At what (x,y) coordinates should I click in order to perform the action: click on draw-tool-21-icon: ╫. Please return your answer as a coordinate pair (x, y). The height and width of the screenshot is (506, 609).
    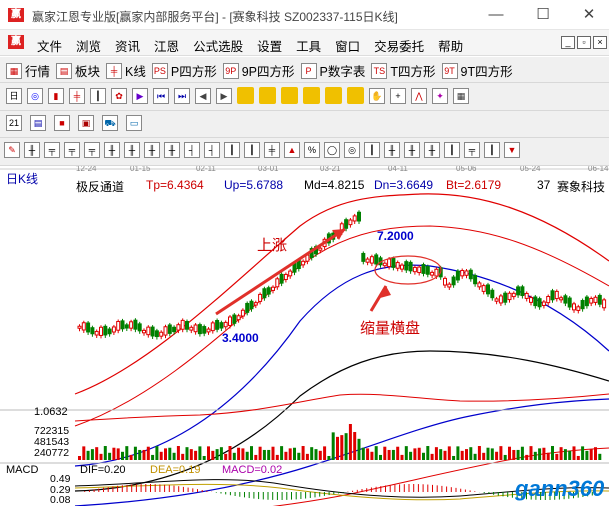
    Looking at the image, I should click on (412, 150).